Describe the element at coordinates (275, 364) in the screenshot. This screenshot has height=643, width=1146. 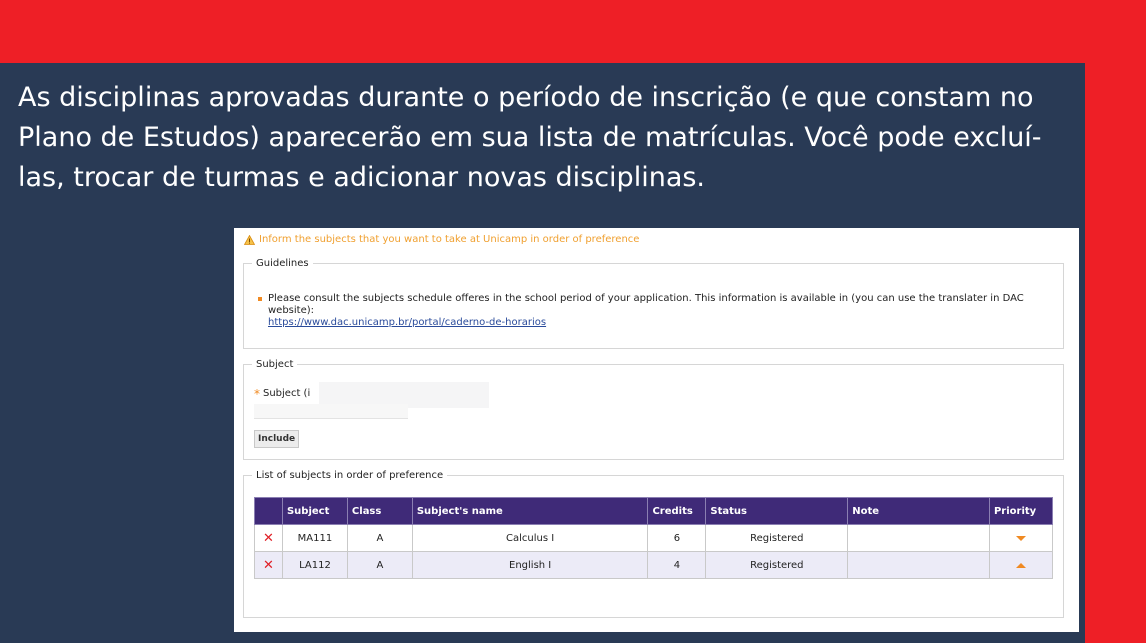
I see `subject-legend: Subject` at that location.